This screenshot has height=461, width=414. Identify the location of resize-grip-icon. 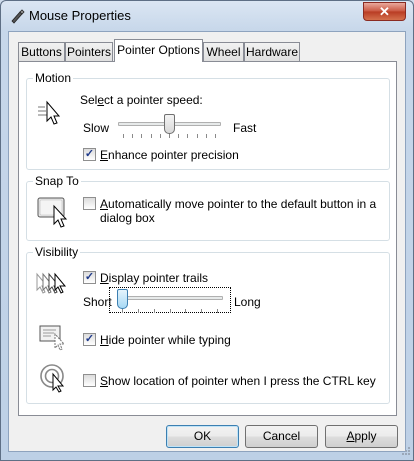
(405, 452).